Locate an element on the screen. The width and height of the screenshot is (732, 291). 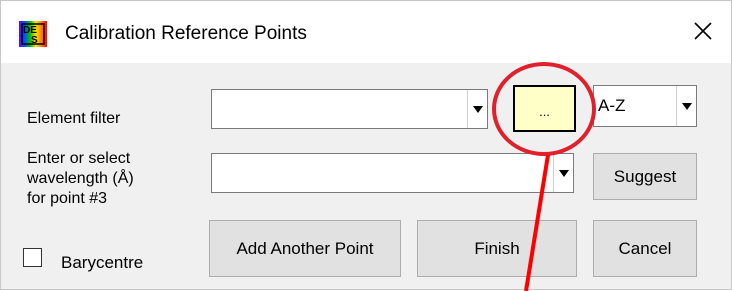
wavelength-label-line3: for point #3 is located at coordinates (67, 198).